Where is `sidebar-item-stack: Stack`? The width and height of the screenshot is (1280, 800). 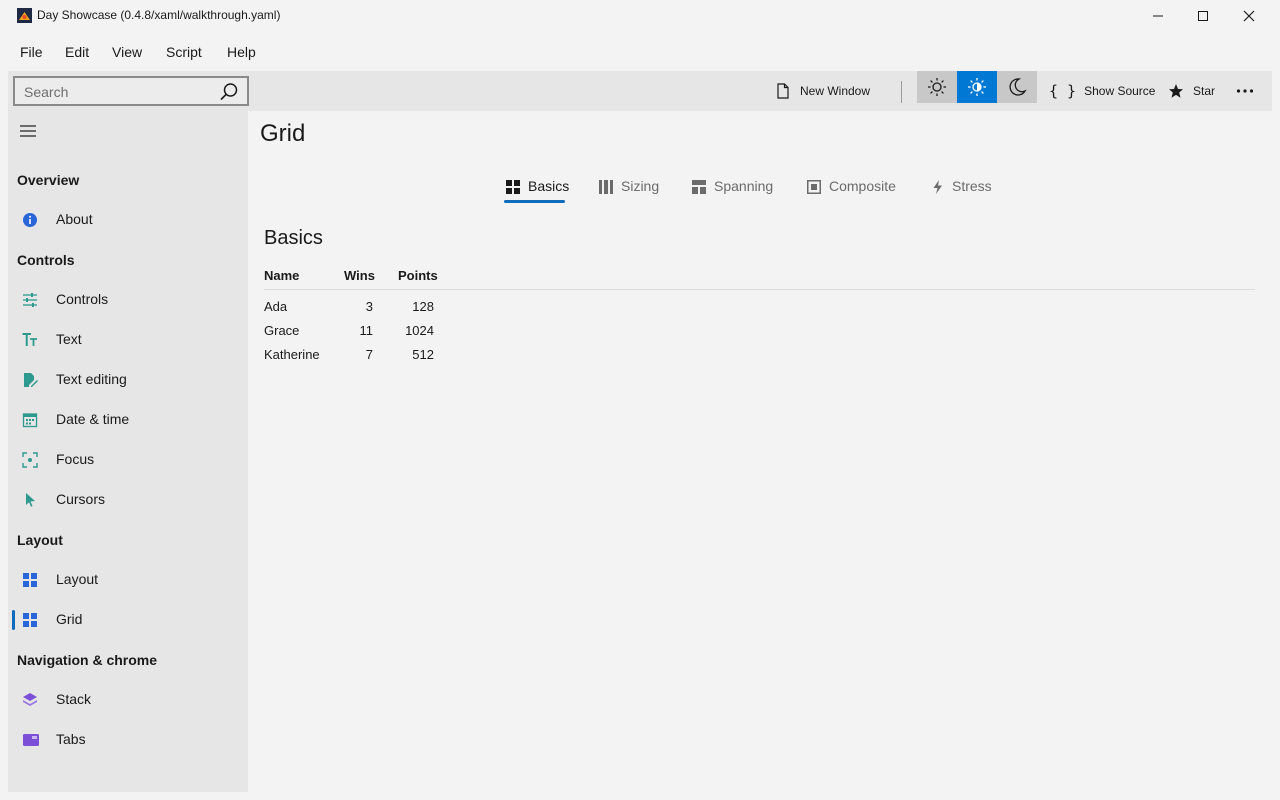 sidebar-item-stack: Stack is located at coordinates (128, 700).